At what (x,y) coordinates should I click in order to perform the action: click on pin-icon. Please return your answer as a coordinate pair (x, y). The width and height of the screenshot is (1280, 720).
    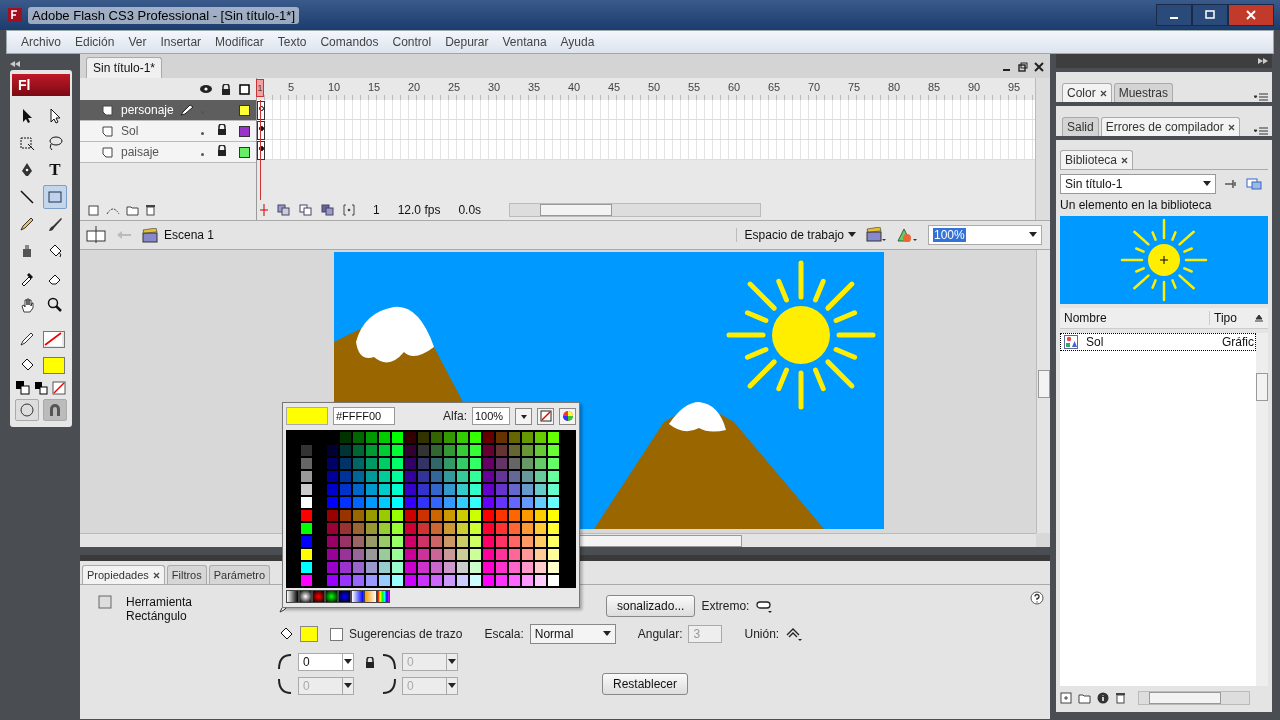
    Looking at the image, I should click on (1231, 184).